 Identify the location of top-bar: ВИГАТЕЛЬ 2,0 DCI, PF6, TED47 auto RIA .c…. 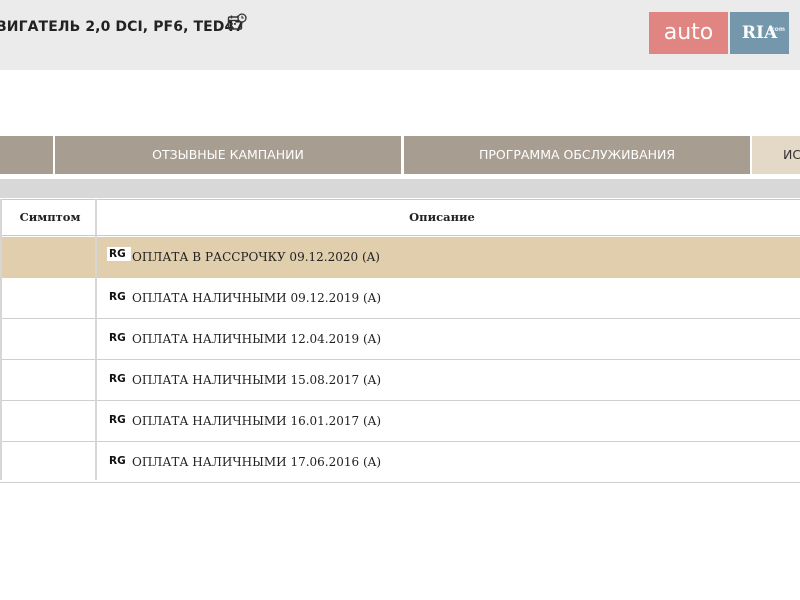
(400, 35).